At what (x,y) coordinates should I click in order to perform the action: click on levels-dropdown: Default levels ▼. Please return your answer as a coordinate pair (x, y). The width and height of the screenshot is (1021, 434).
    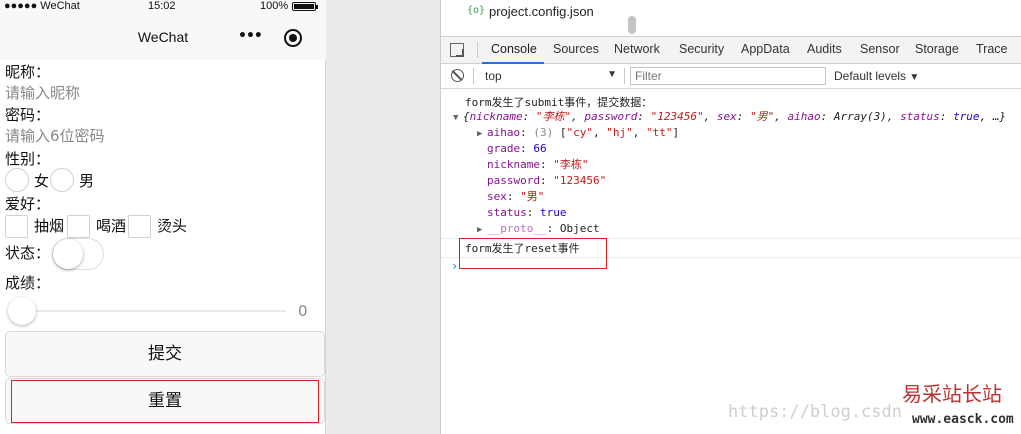
    Looking at the image, I should click on (876, 76).